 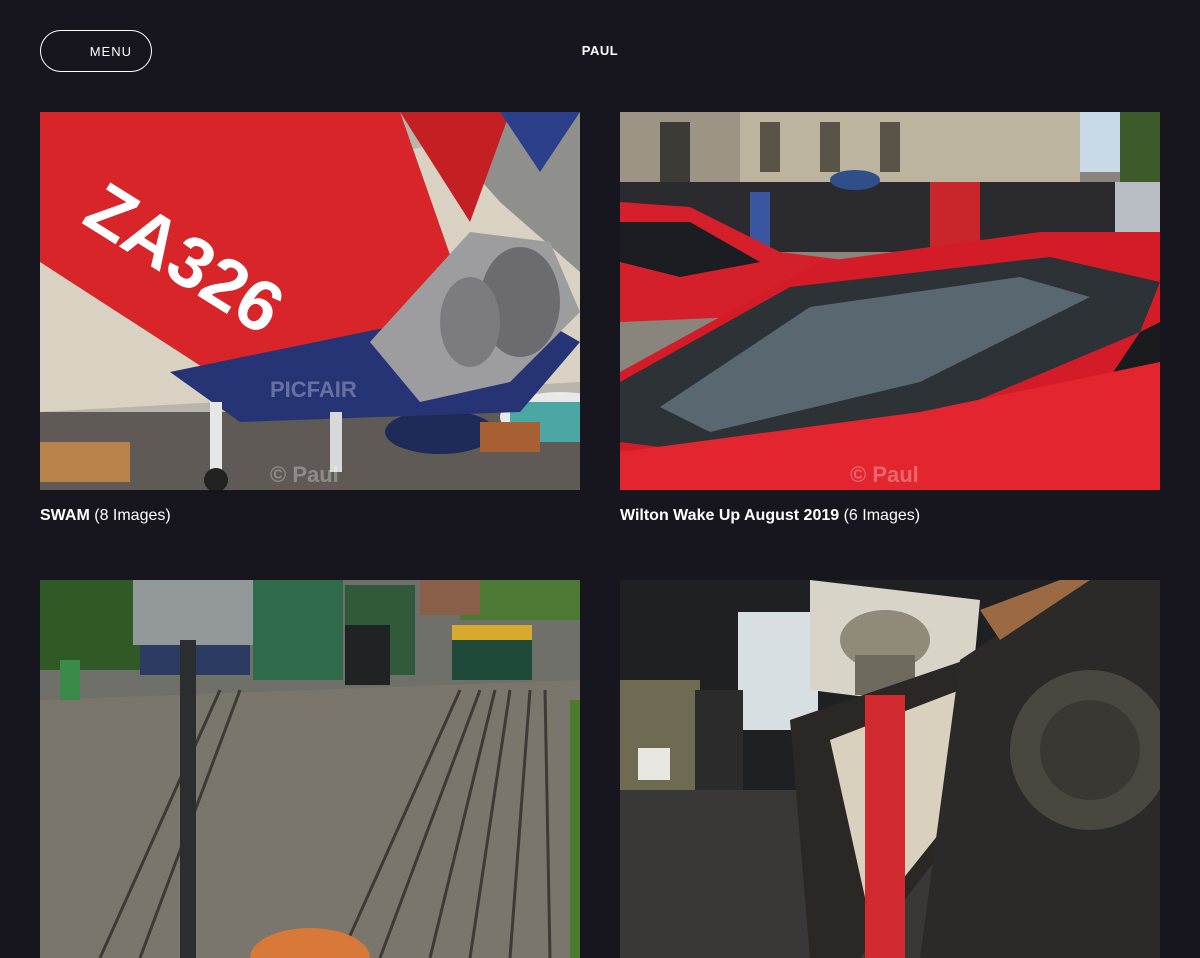 I want to click on album-caption: Wilton Wake Up August 2019 (6 Images), so click(x=890, y=516).